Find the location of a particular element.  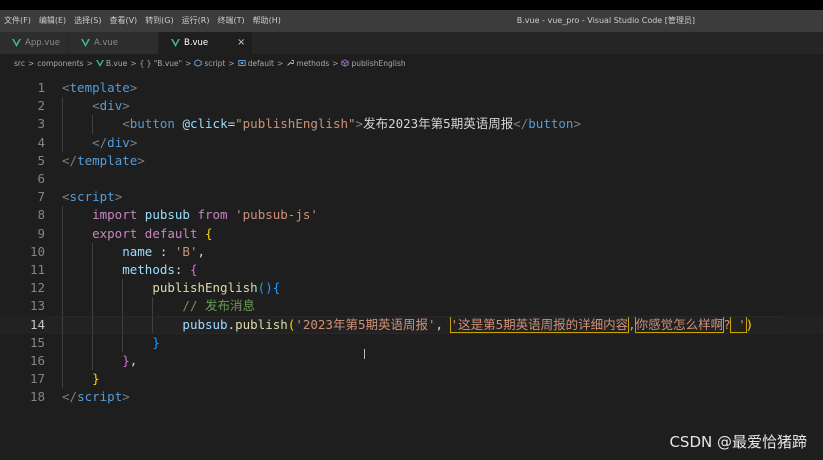

code-line: 17 } is located at coordinates (411, 379).